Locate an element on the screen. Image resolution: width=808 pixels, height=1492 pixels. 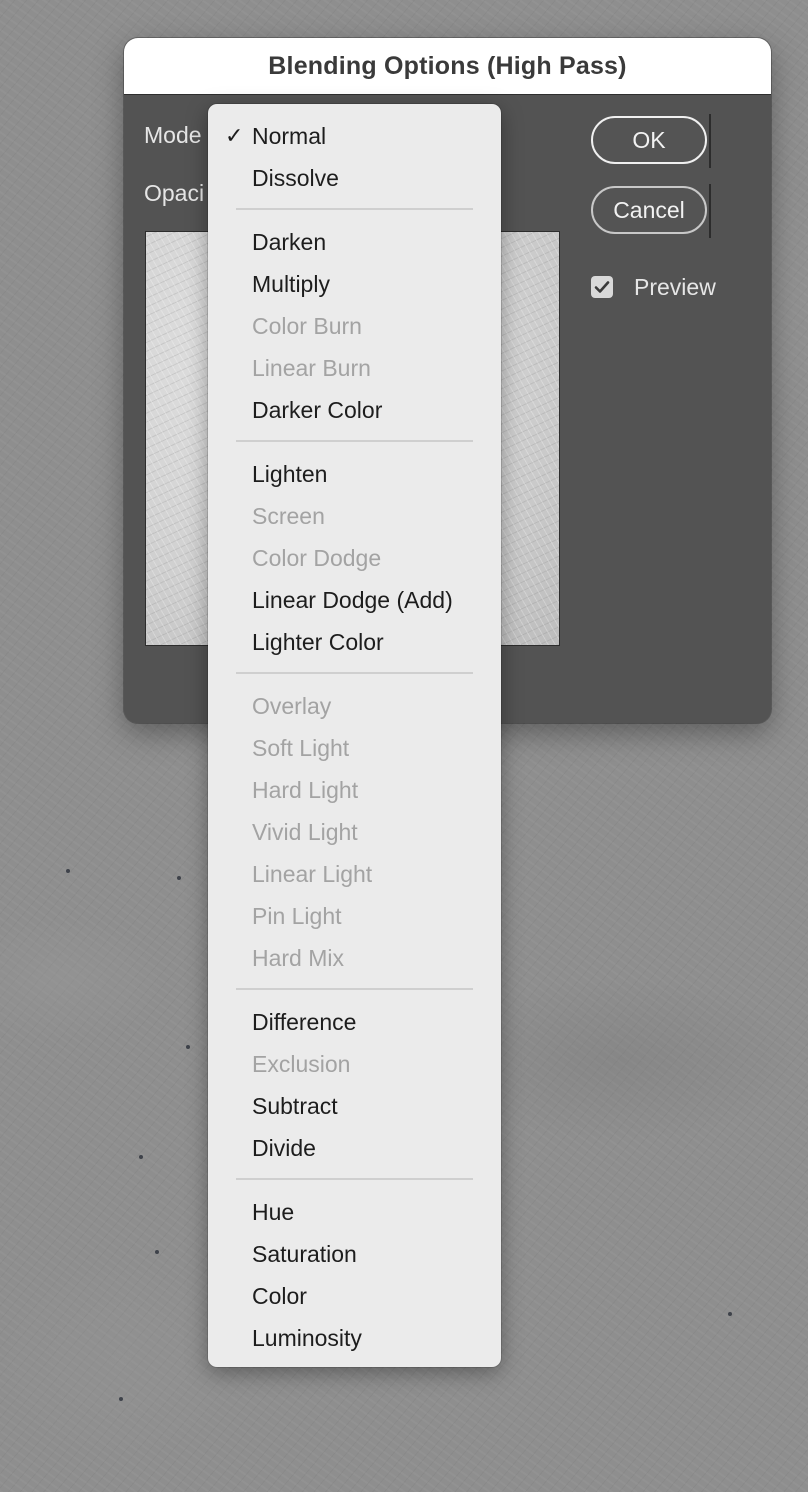
menu-item-label: Linear Dodge (Add) is located at coordinates (352, 600).